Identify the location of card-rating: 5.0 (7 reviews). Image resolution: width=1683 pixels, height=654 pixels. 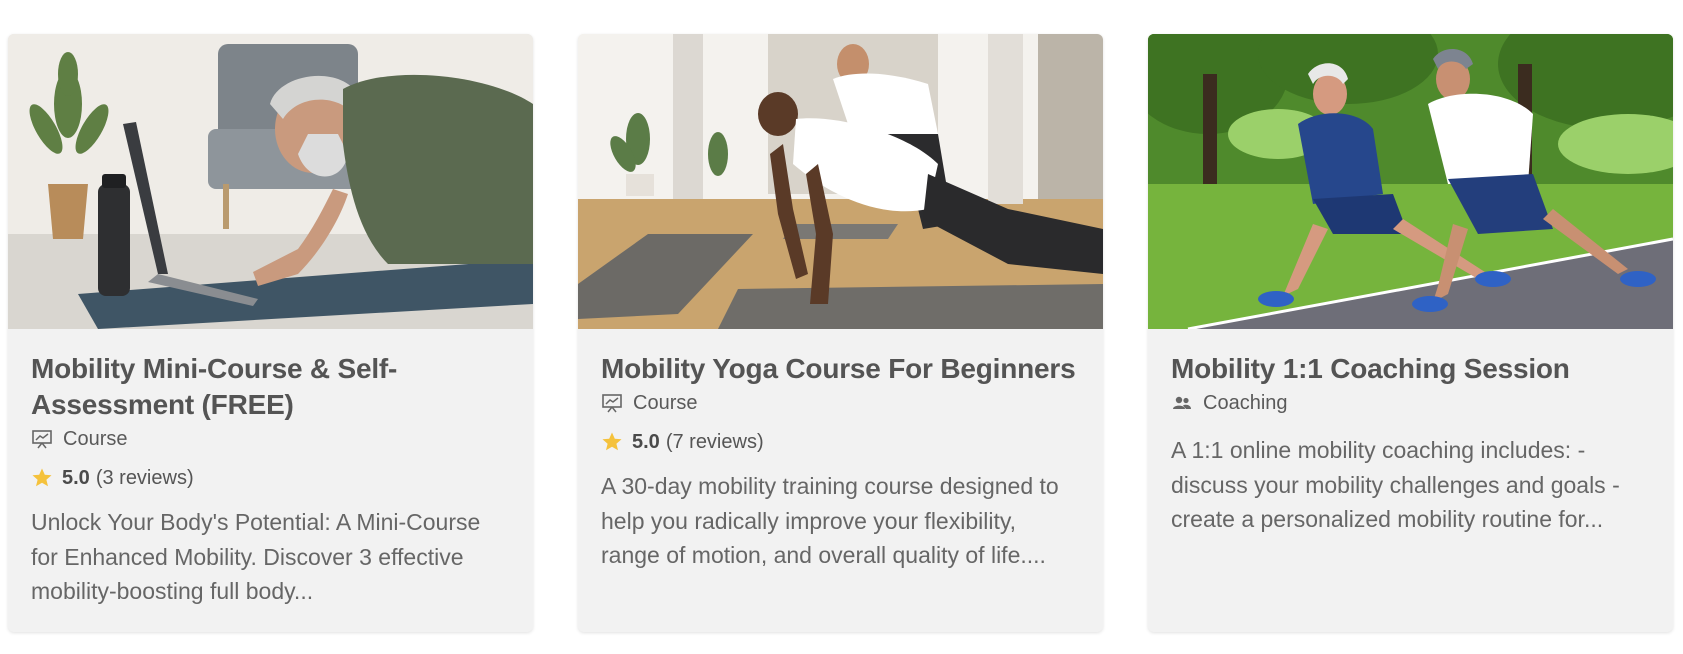
(840, 442).